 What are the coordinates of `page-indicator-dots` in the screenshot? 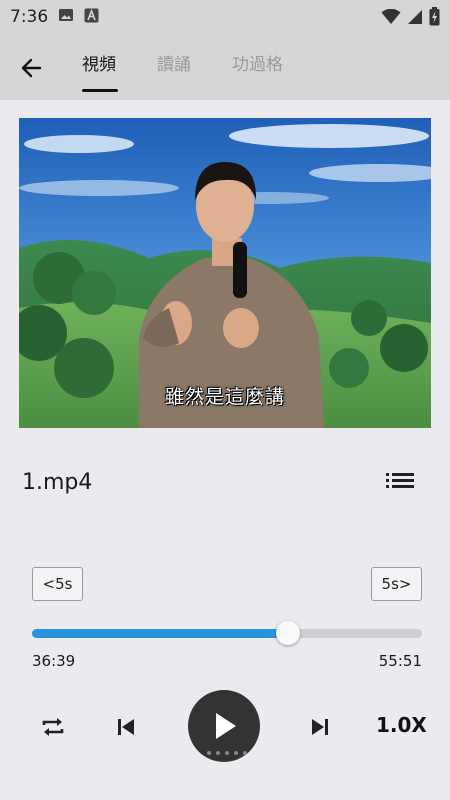 It's located at (227, 753).